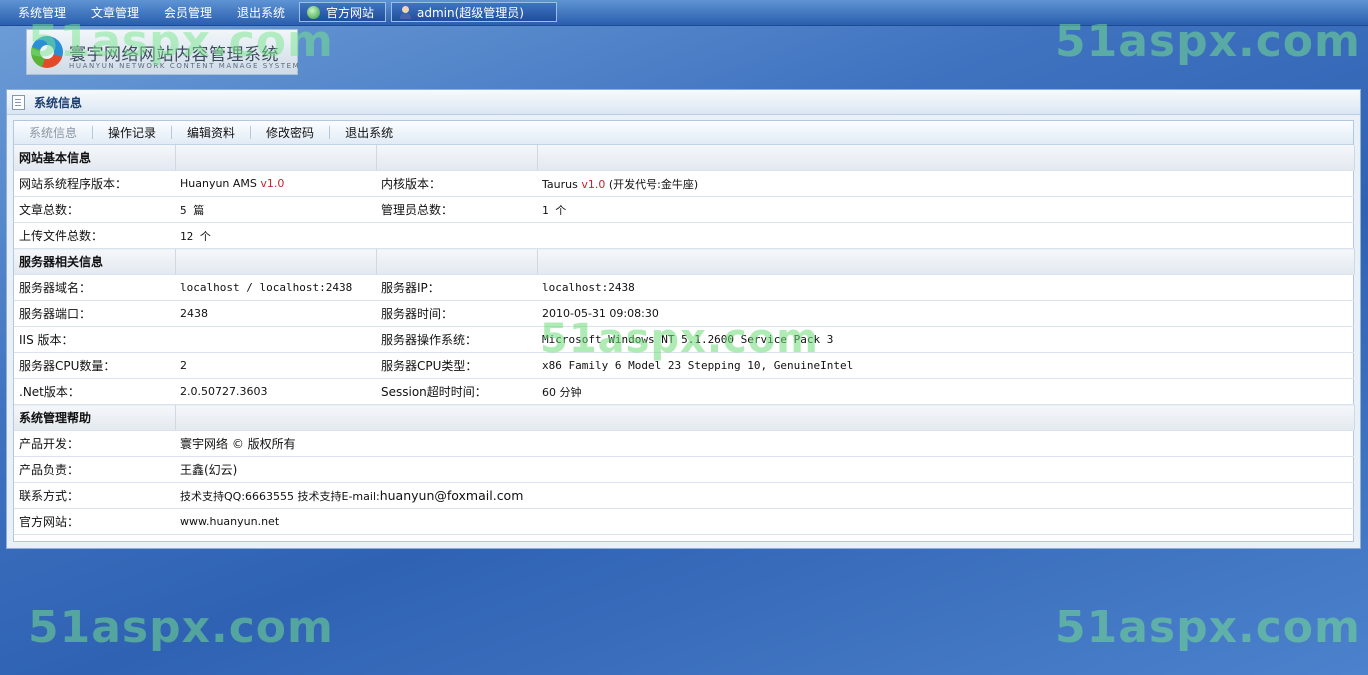 This screenshot has width=1368, height=675. I want to click on program-version-value: Huanyun AMS v1.0, so click(275, 183).